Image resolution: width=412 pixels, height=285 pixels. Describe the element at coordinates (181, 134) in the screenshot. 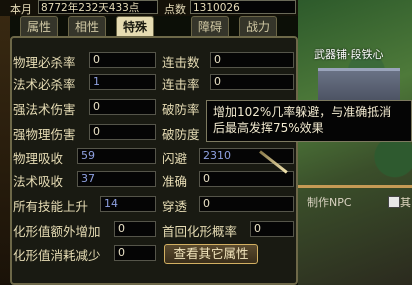

I see `stat-label-break-degree: 破防度` at that location.